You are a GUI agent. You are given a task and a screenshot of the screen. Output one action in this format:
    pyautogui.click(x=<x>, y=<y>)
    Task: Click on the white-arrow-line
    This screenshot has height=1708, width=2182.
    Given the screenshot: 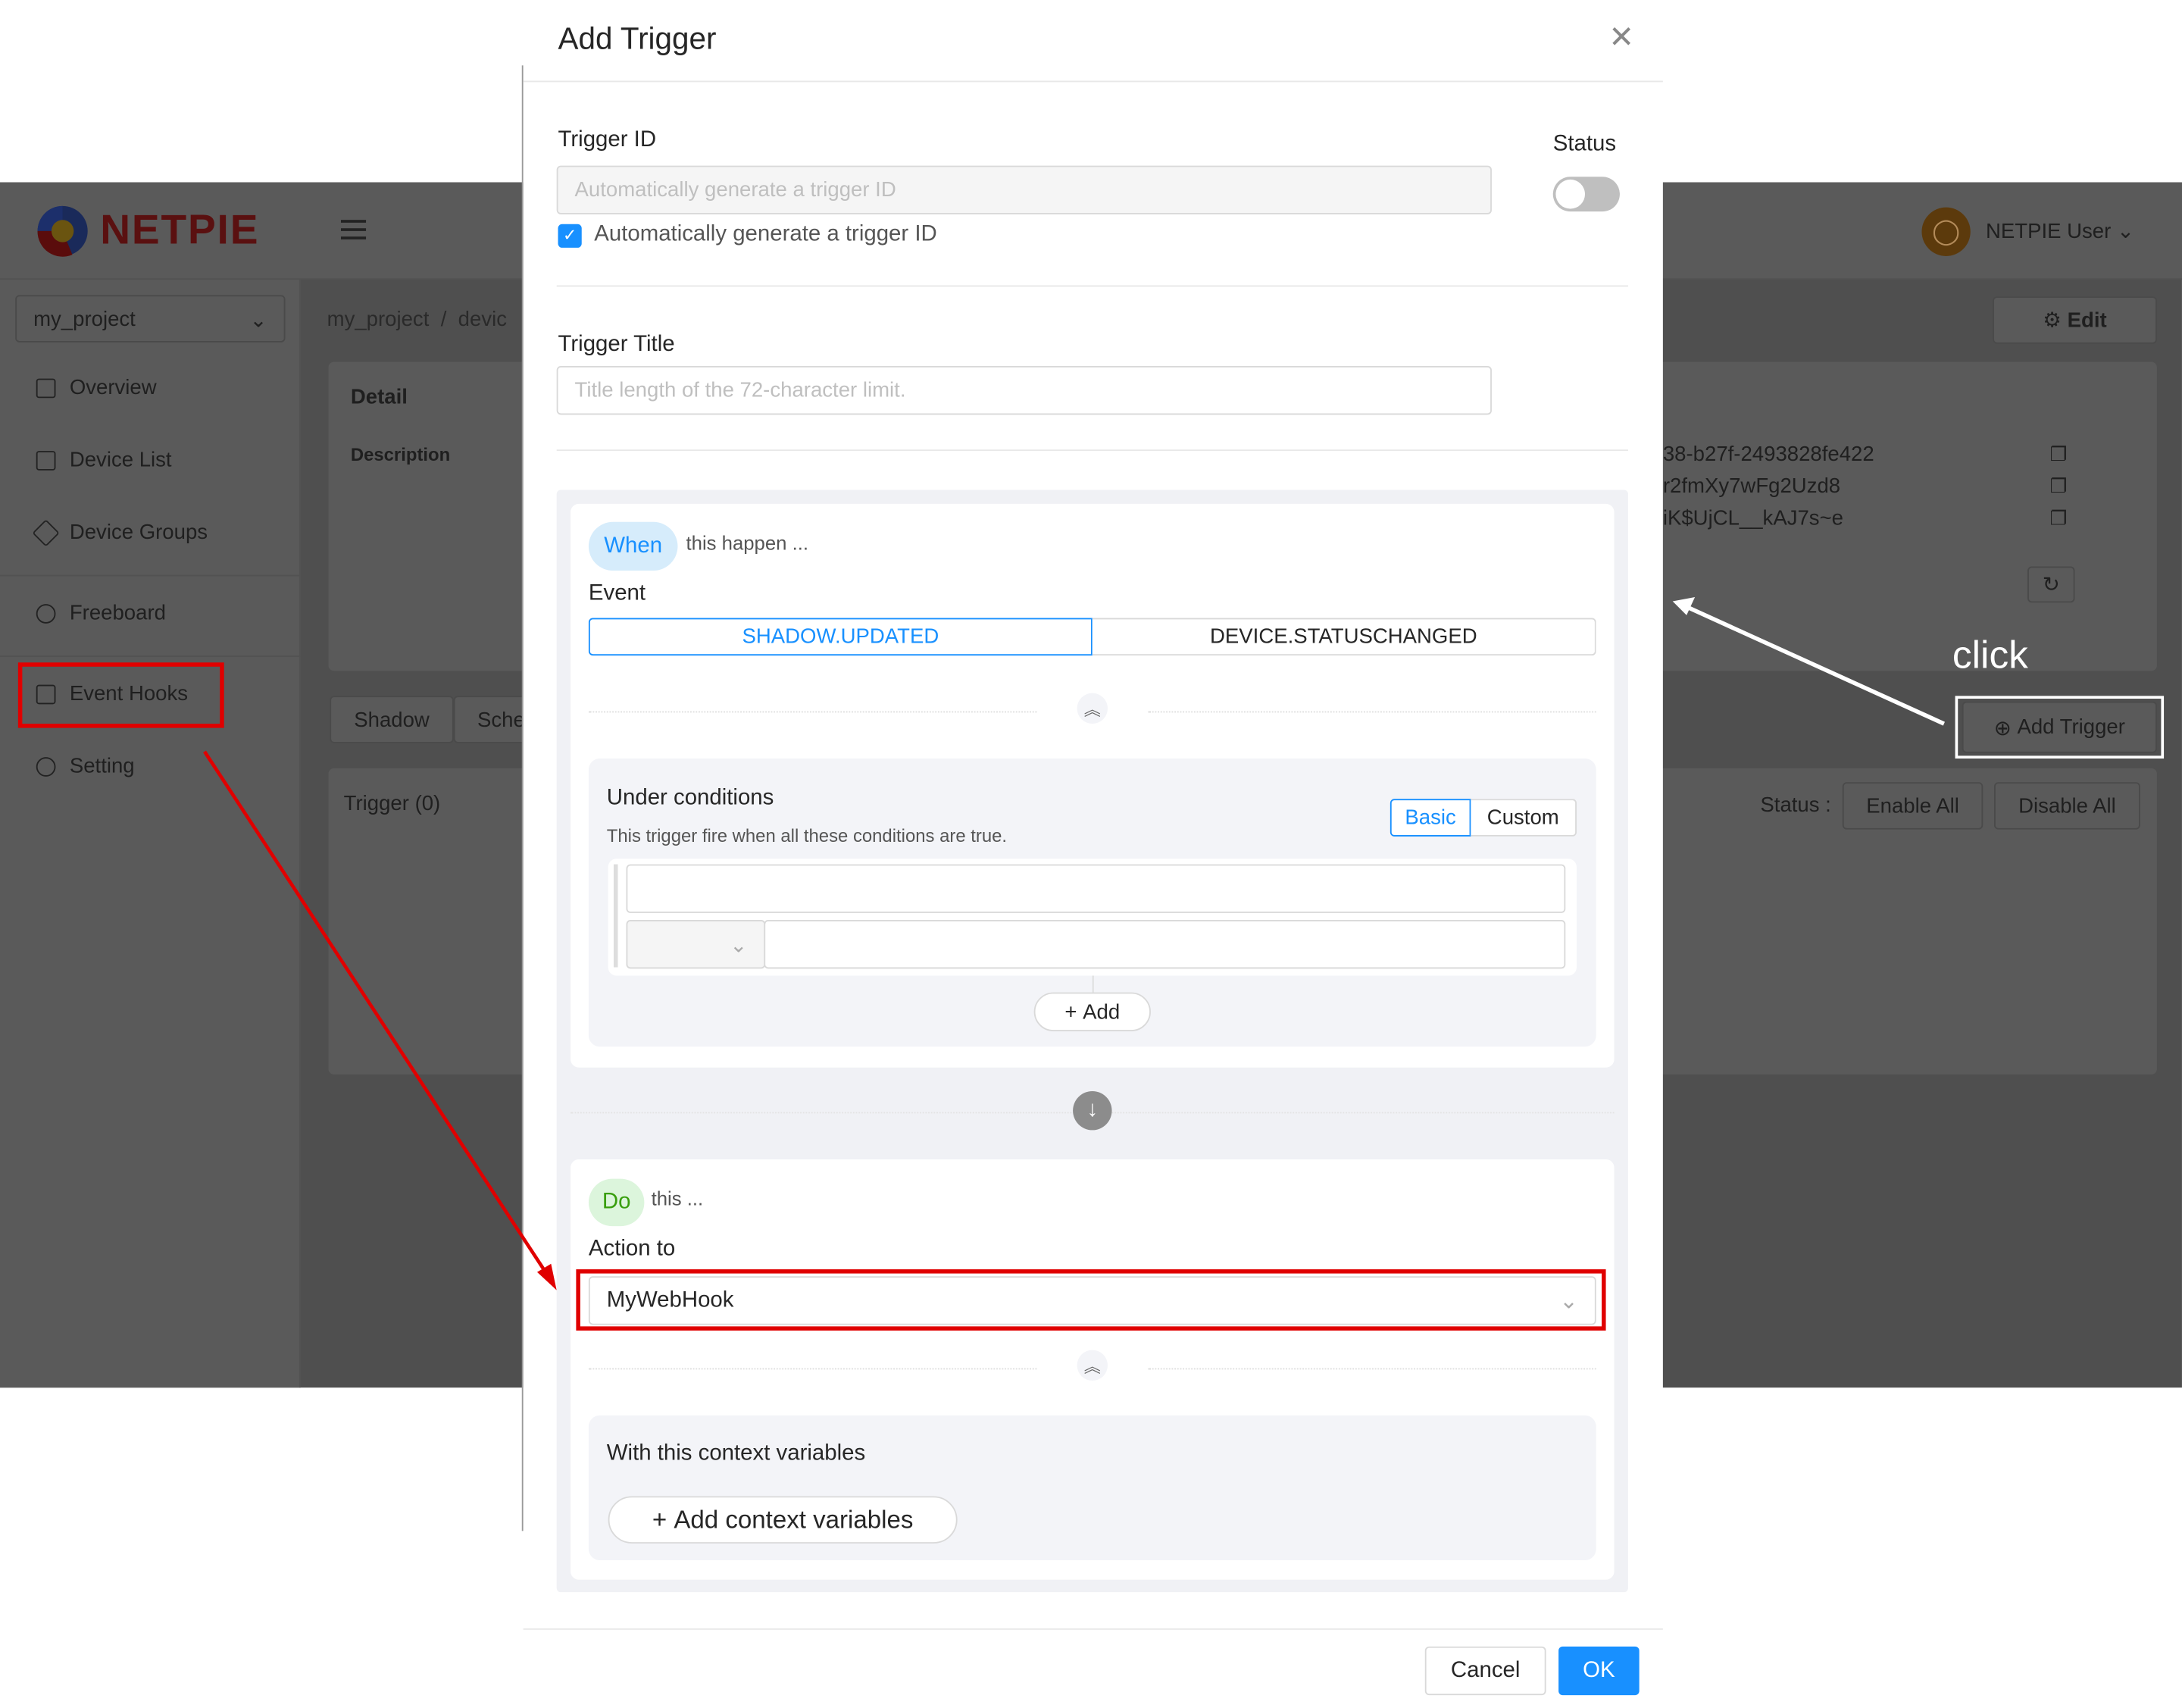 What is the action you would take?
    pyautogui.click(x=1815, y=665)
    